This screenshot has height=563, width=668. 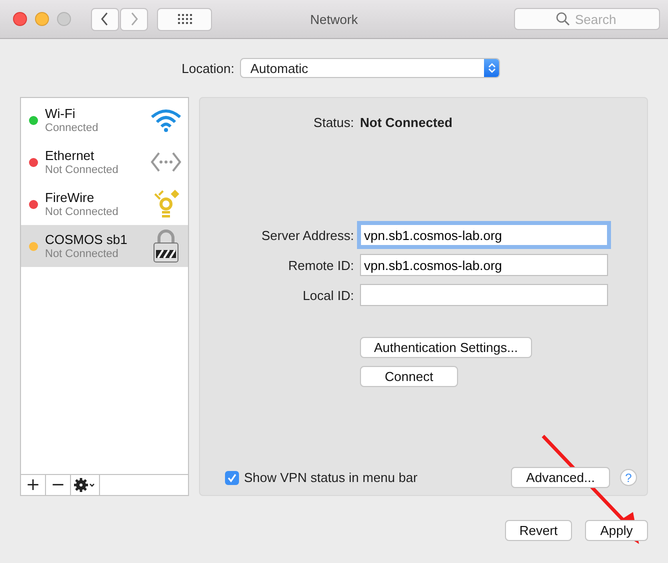 What do you see at coordinates (333, 122) in the screenshot?
I see `status-label: Status:` at bounding box center [333, 122].